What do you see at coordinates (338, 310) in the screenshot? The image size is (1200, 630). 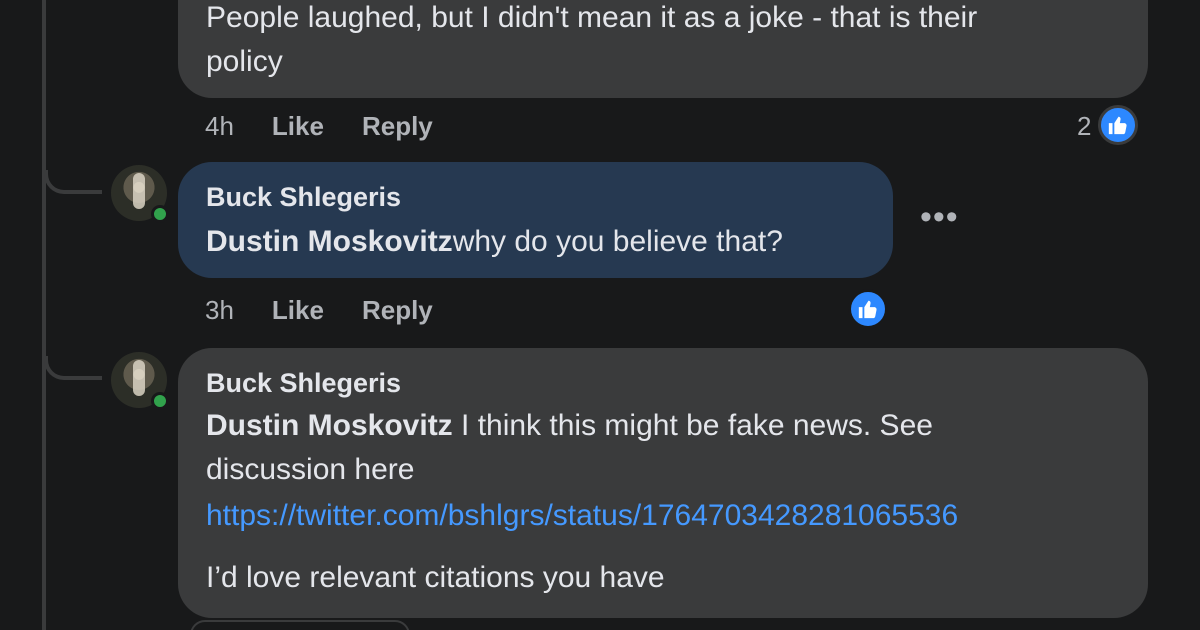 I see `comment-actions: 3h Like Reply` at bounding box center [338, 310].